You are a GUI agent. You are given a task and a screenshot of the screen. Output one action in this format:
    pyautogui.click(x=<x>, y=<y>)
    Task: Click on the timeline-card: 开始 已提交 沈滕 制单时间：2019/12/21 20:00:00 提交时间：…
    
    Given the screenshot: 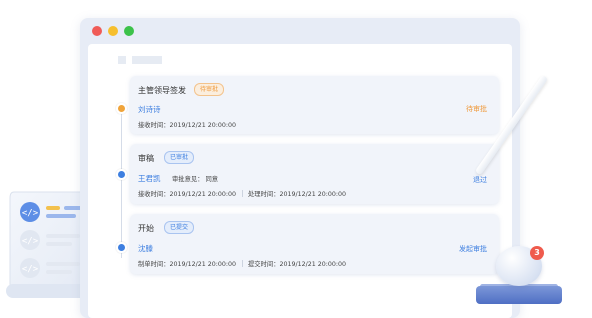 What is the action you would take?
    pyautogui.click(x=314, y=244)
    